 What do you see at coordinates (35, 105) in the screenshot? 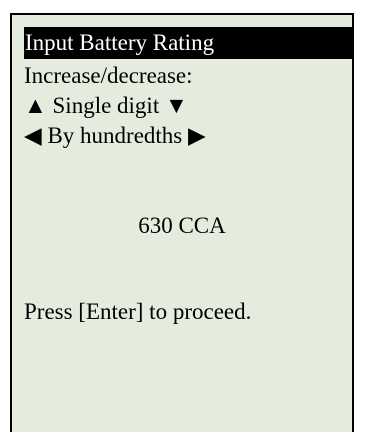
I see `up-arrow-icon: ▲` at bounding box center [35, 105].